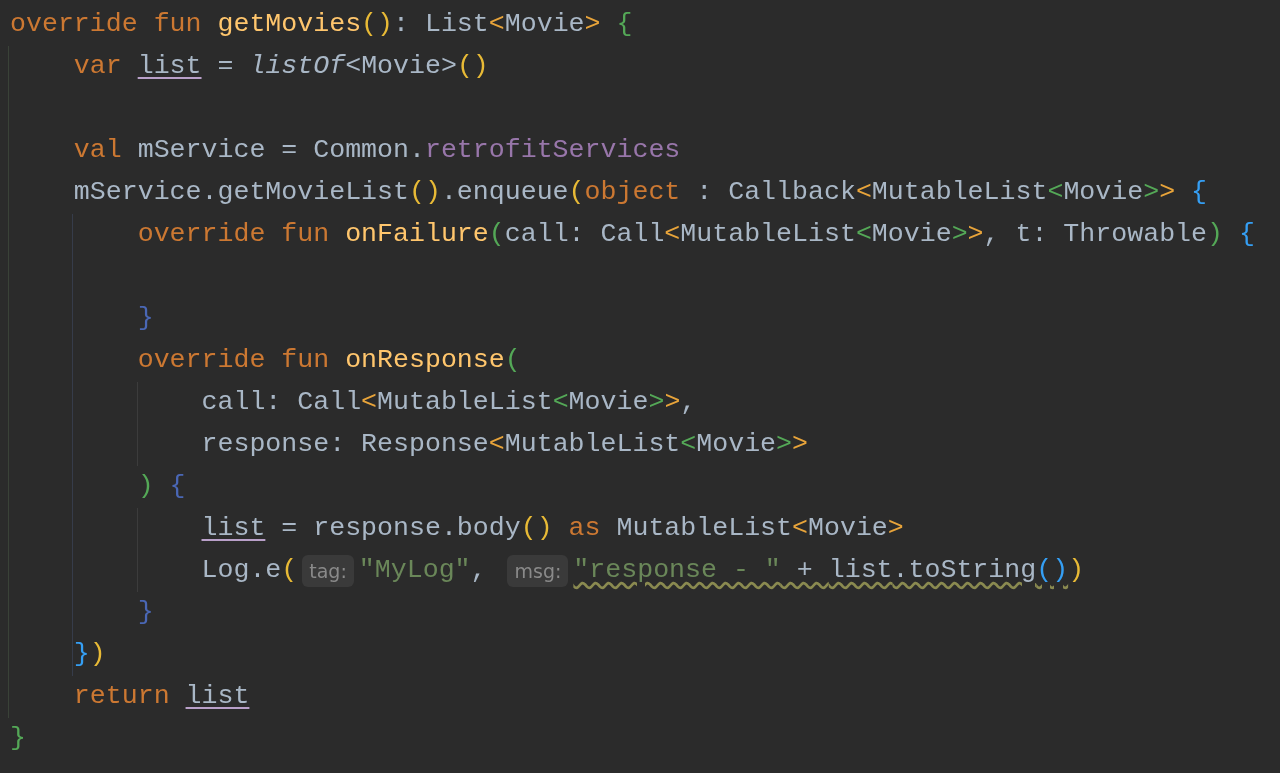  Describe the element at coordinates (345, 445) in the screenshot. I see `code-text: response: Response` at that location.